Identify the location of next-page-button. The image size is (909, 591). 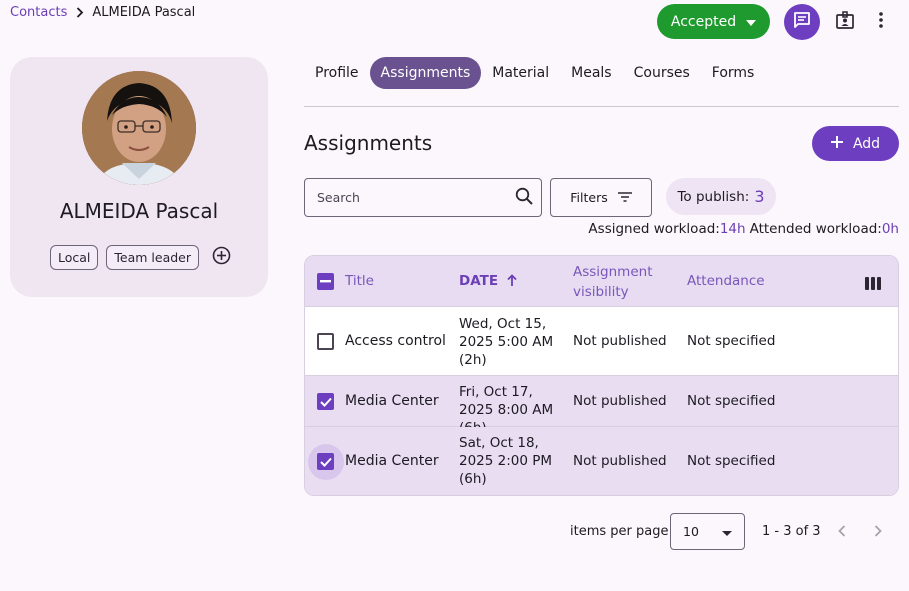
(878, 531).